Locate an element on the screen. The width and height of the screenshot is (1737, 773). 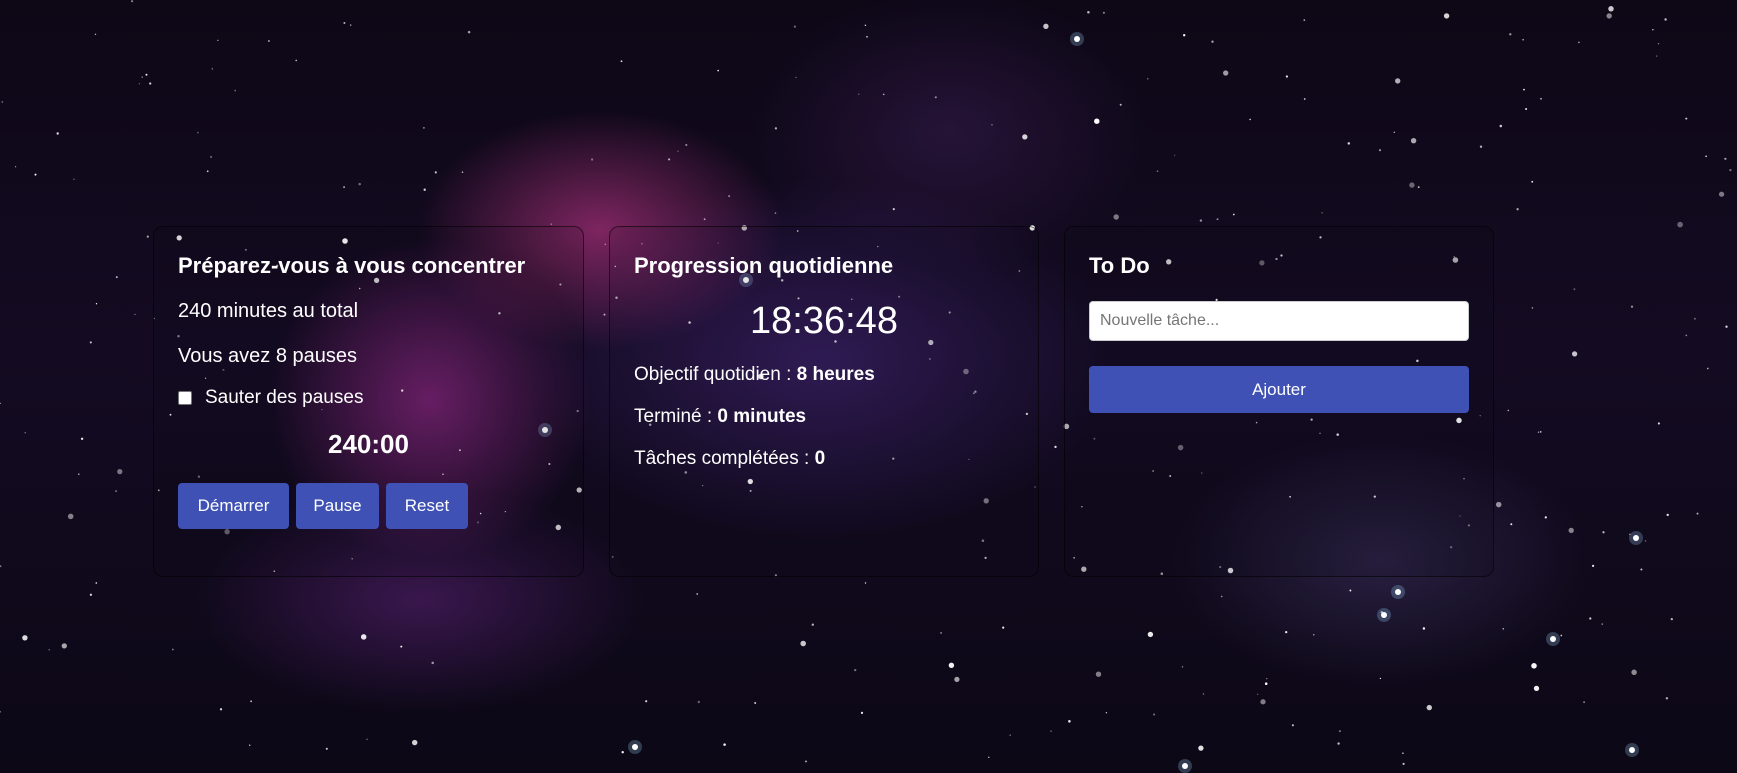
completed-time-value: 0 minutes is located at coordinates (762, 416).